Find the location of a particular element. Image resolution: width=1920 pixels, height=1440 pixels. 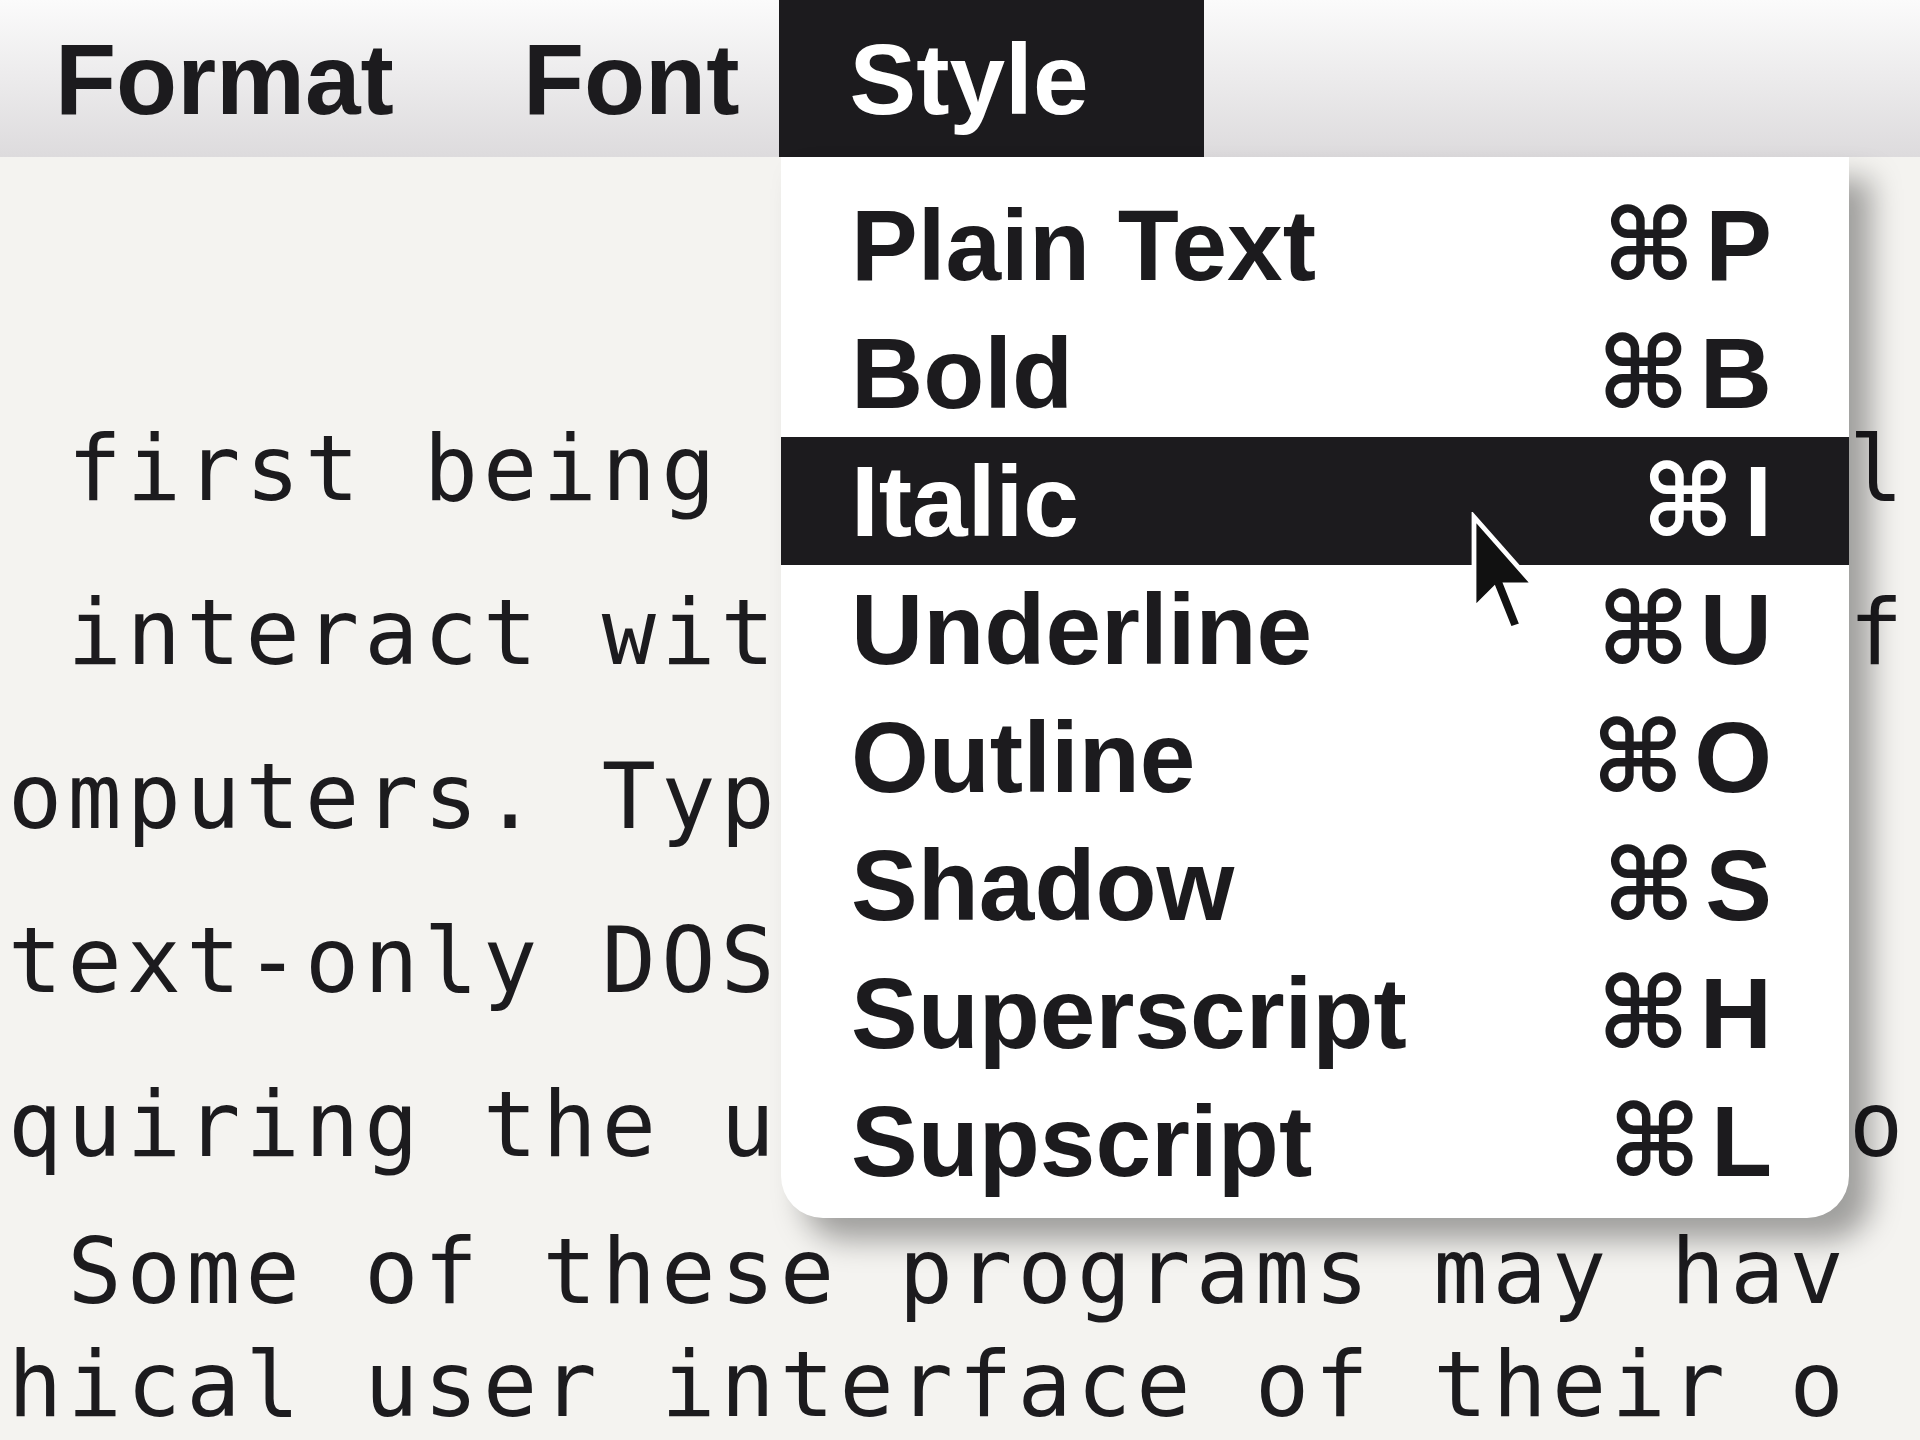

menu-item: Italic ⌘I is located at coordinates (1315, 501).